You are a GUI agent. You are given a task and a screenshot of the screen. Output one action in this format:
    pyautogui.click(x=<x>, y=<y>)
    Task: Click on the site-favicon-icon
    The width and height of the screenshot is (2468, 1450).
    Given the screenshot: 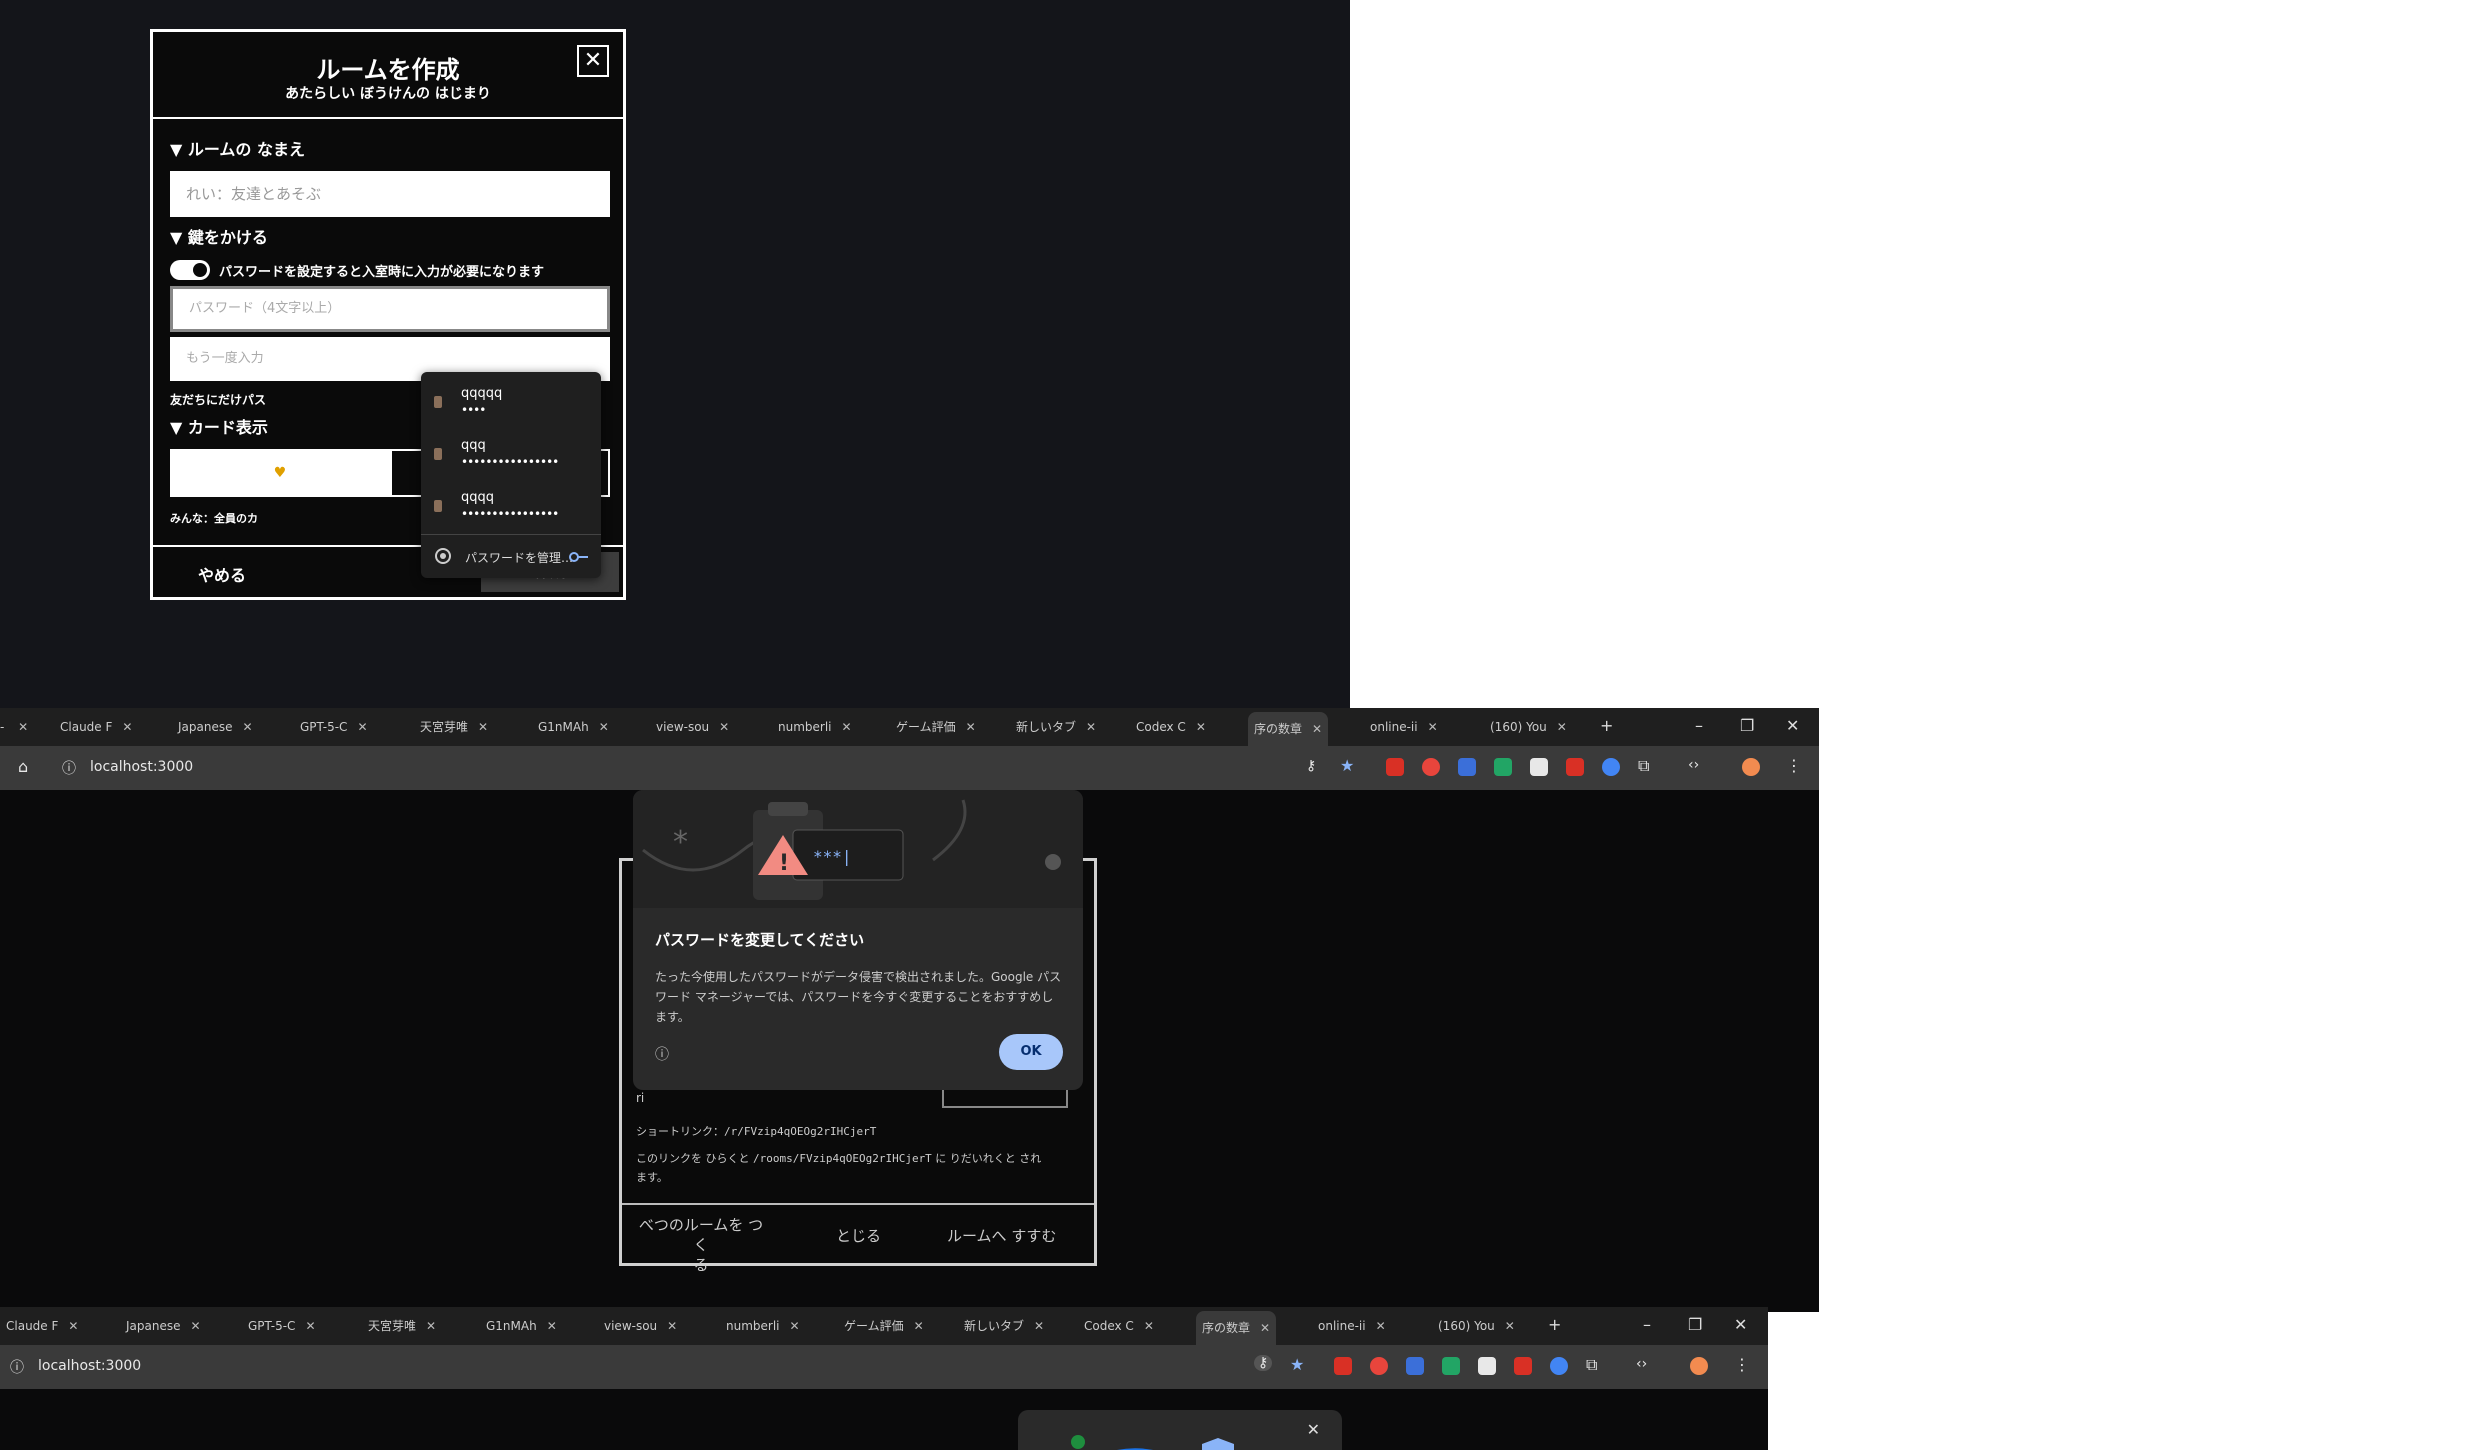 What is the action you would take?
    pyautogui.click(x=438, y=402)
    